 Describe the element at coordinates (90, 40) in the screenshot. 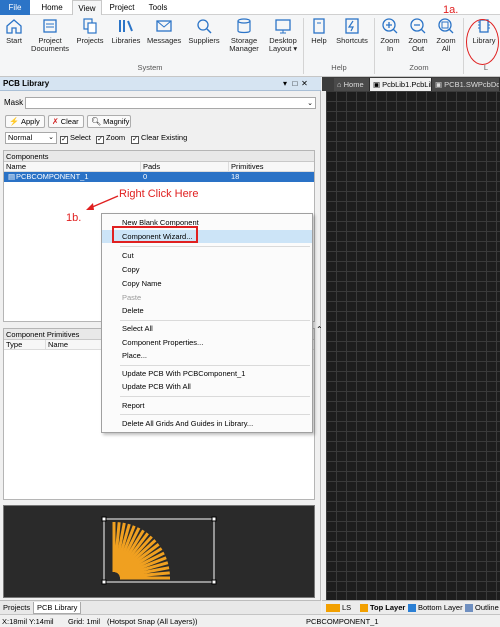

I see `projects-label: Projects` at that location.